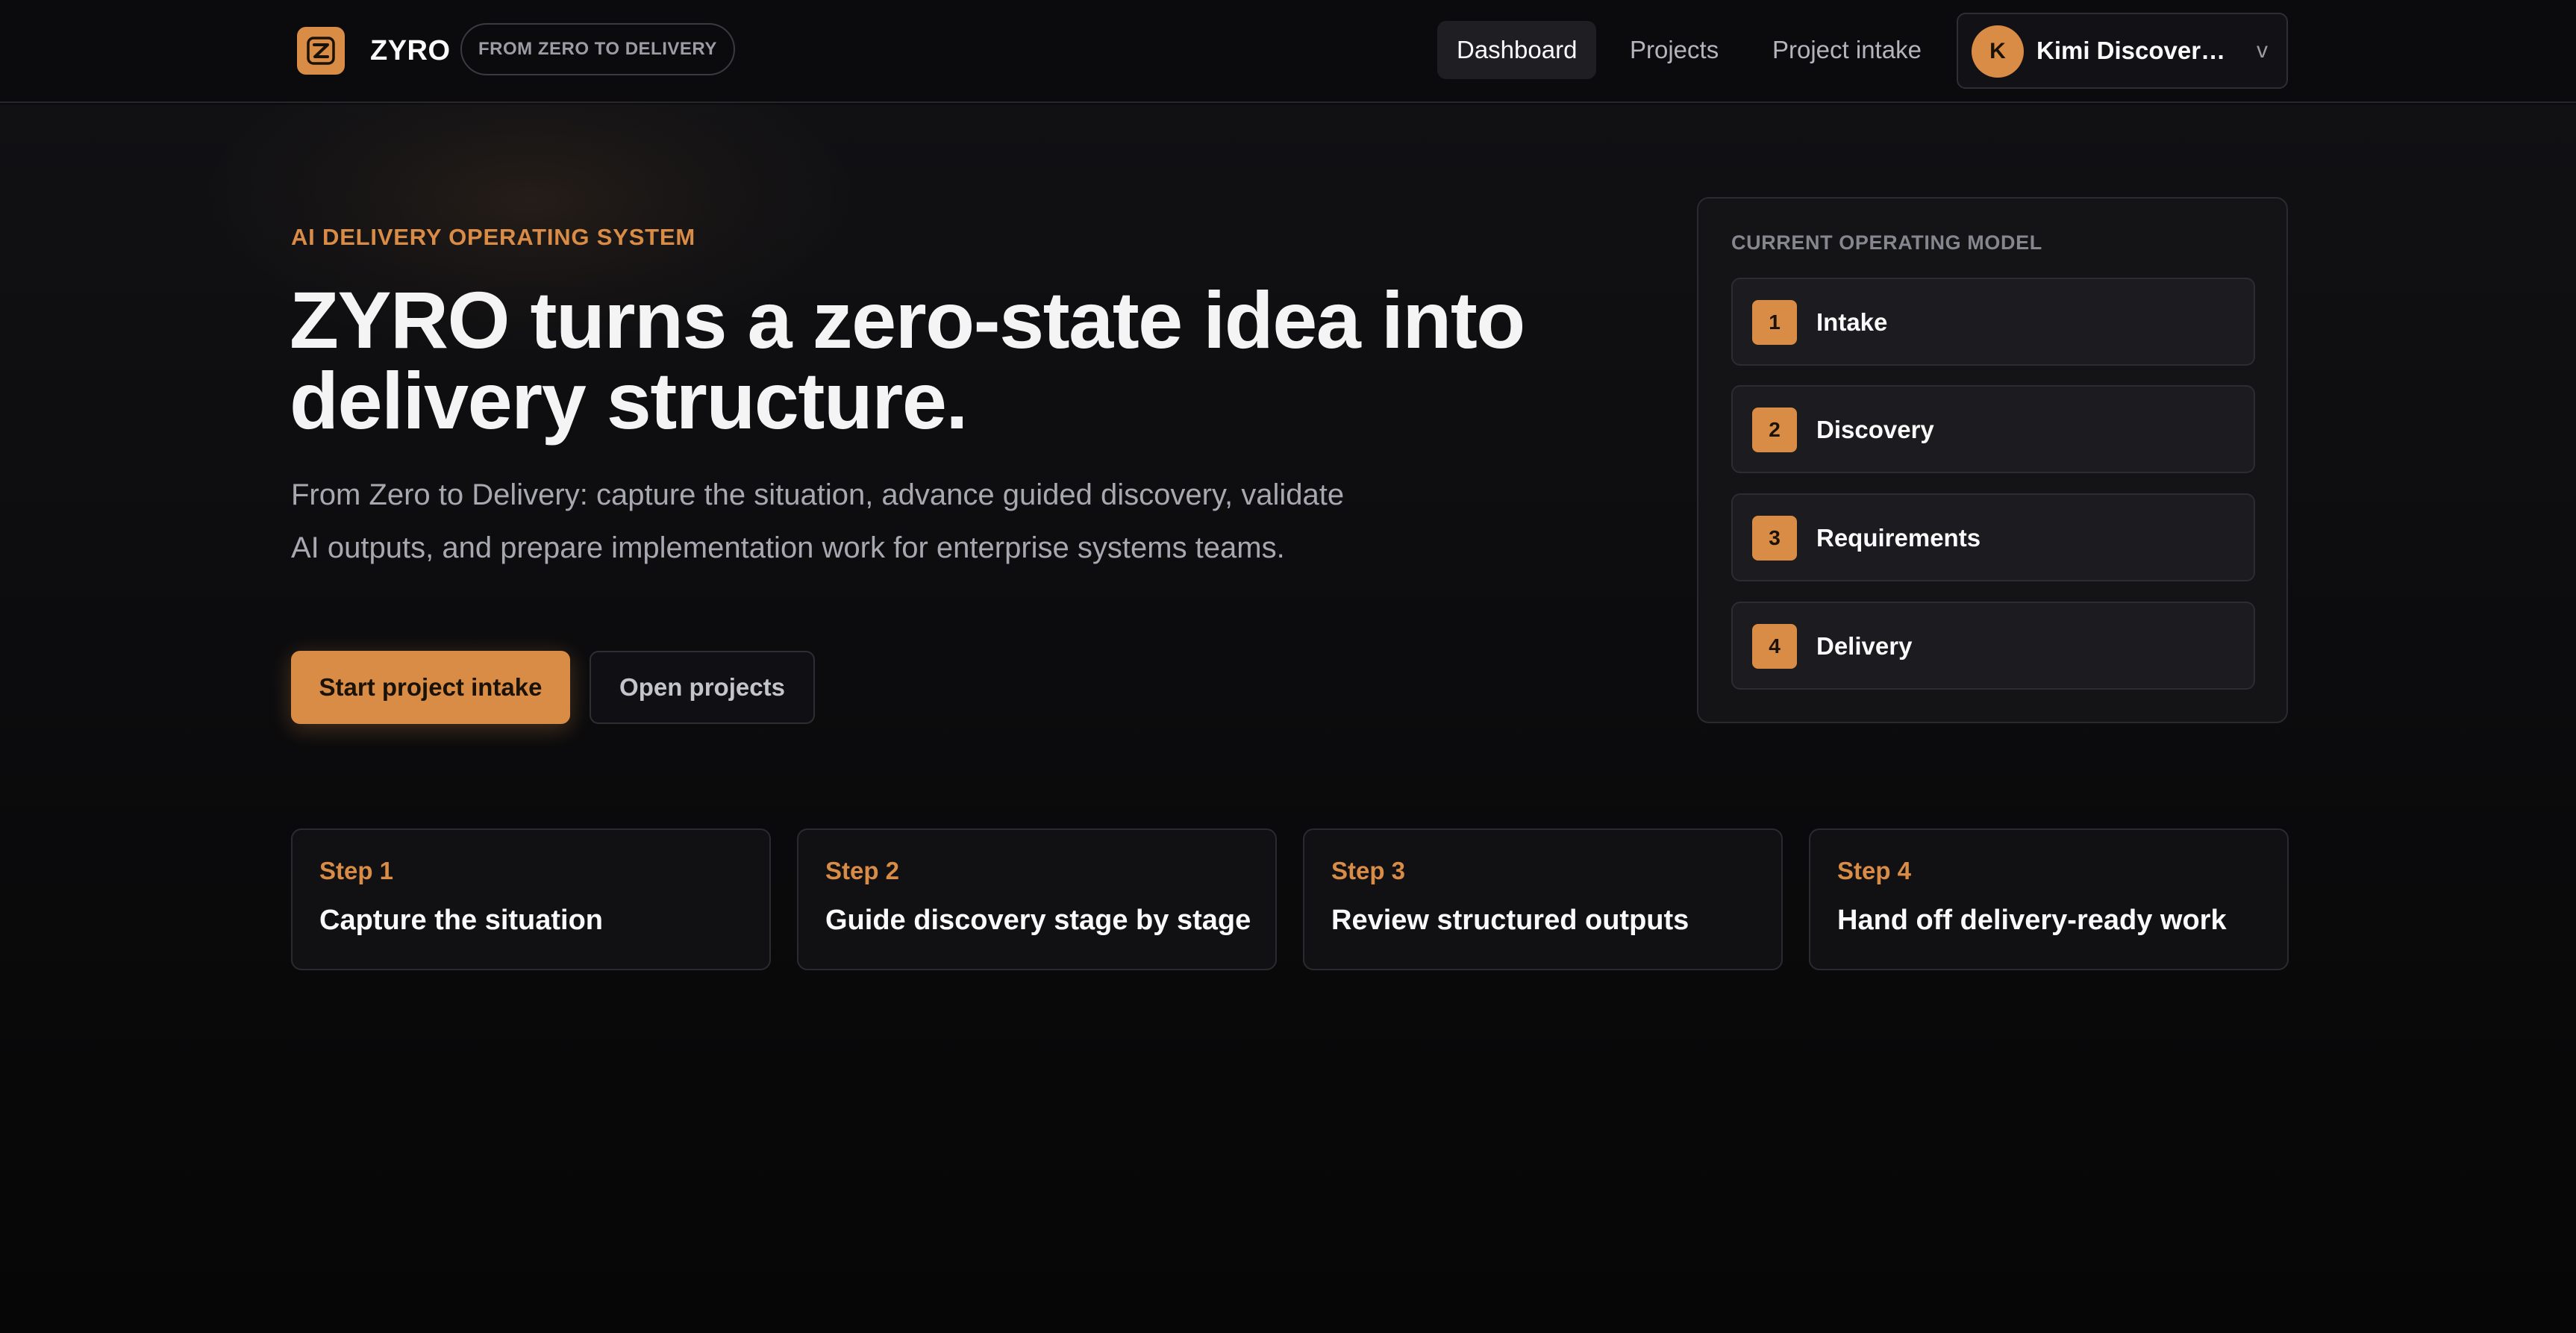 This screenshot has height=1333, width=2576. I want to click on flow-step-label: Step 3, so click(1368, 870).